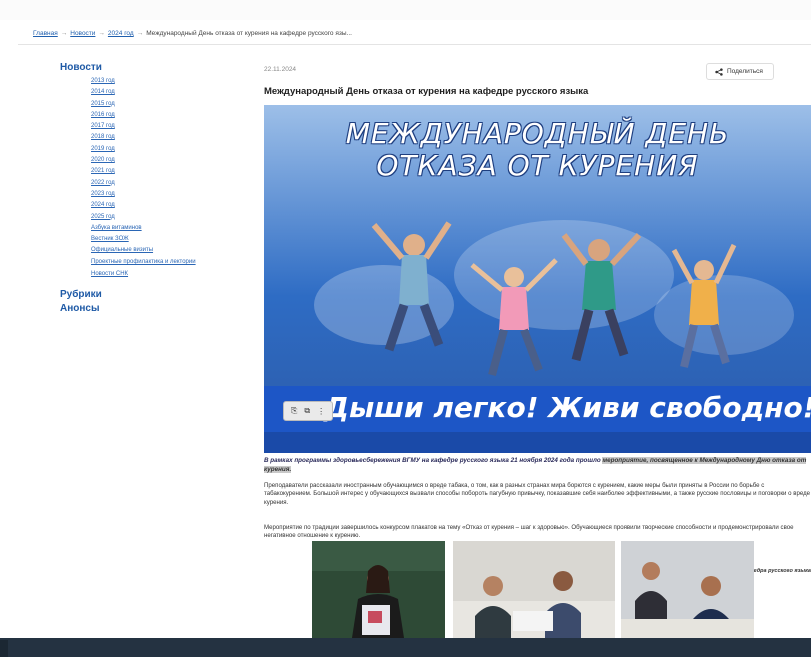 The width and height of the screenshot is (811, 657). I want to click on duplicate-icon: ⧉, so click(307, 411).